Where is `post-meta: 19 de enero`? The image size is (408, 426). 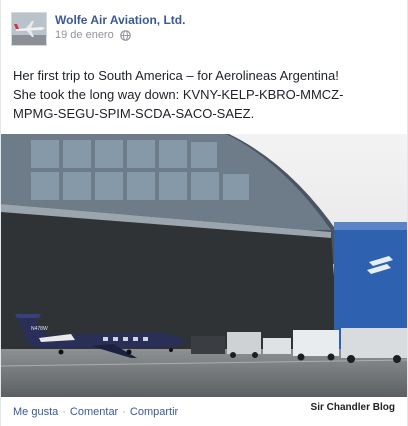
post-meta: 19 de enero is located at coordinates (93, 35).